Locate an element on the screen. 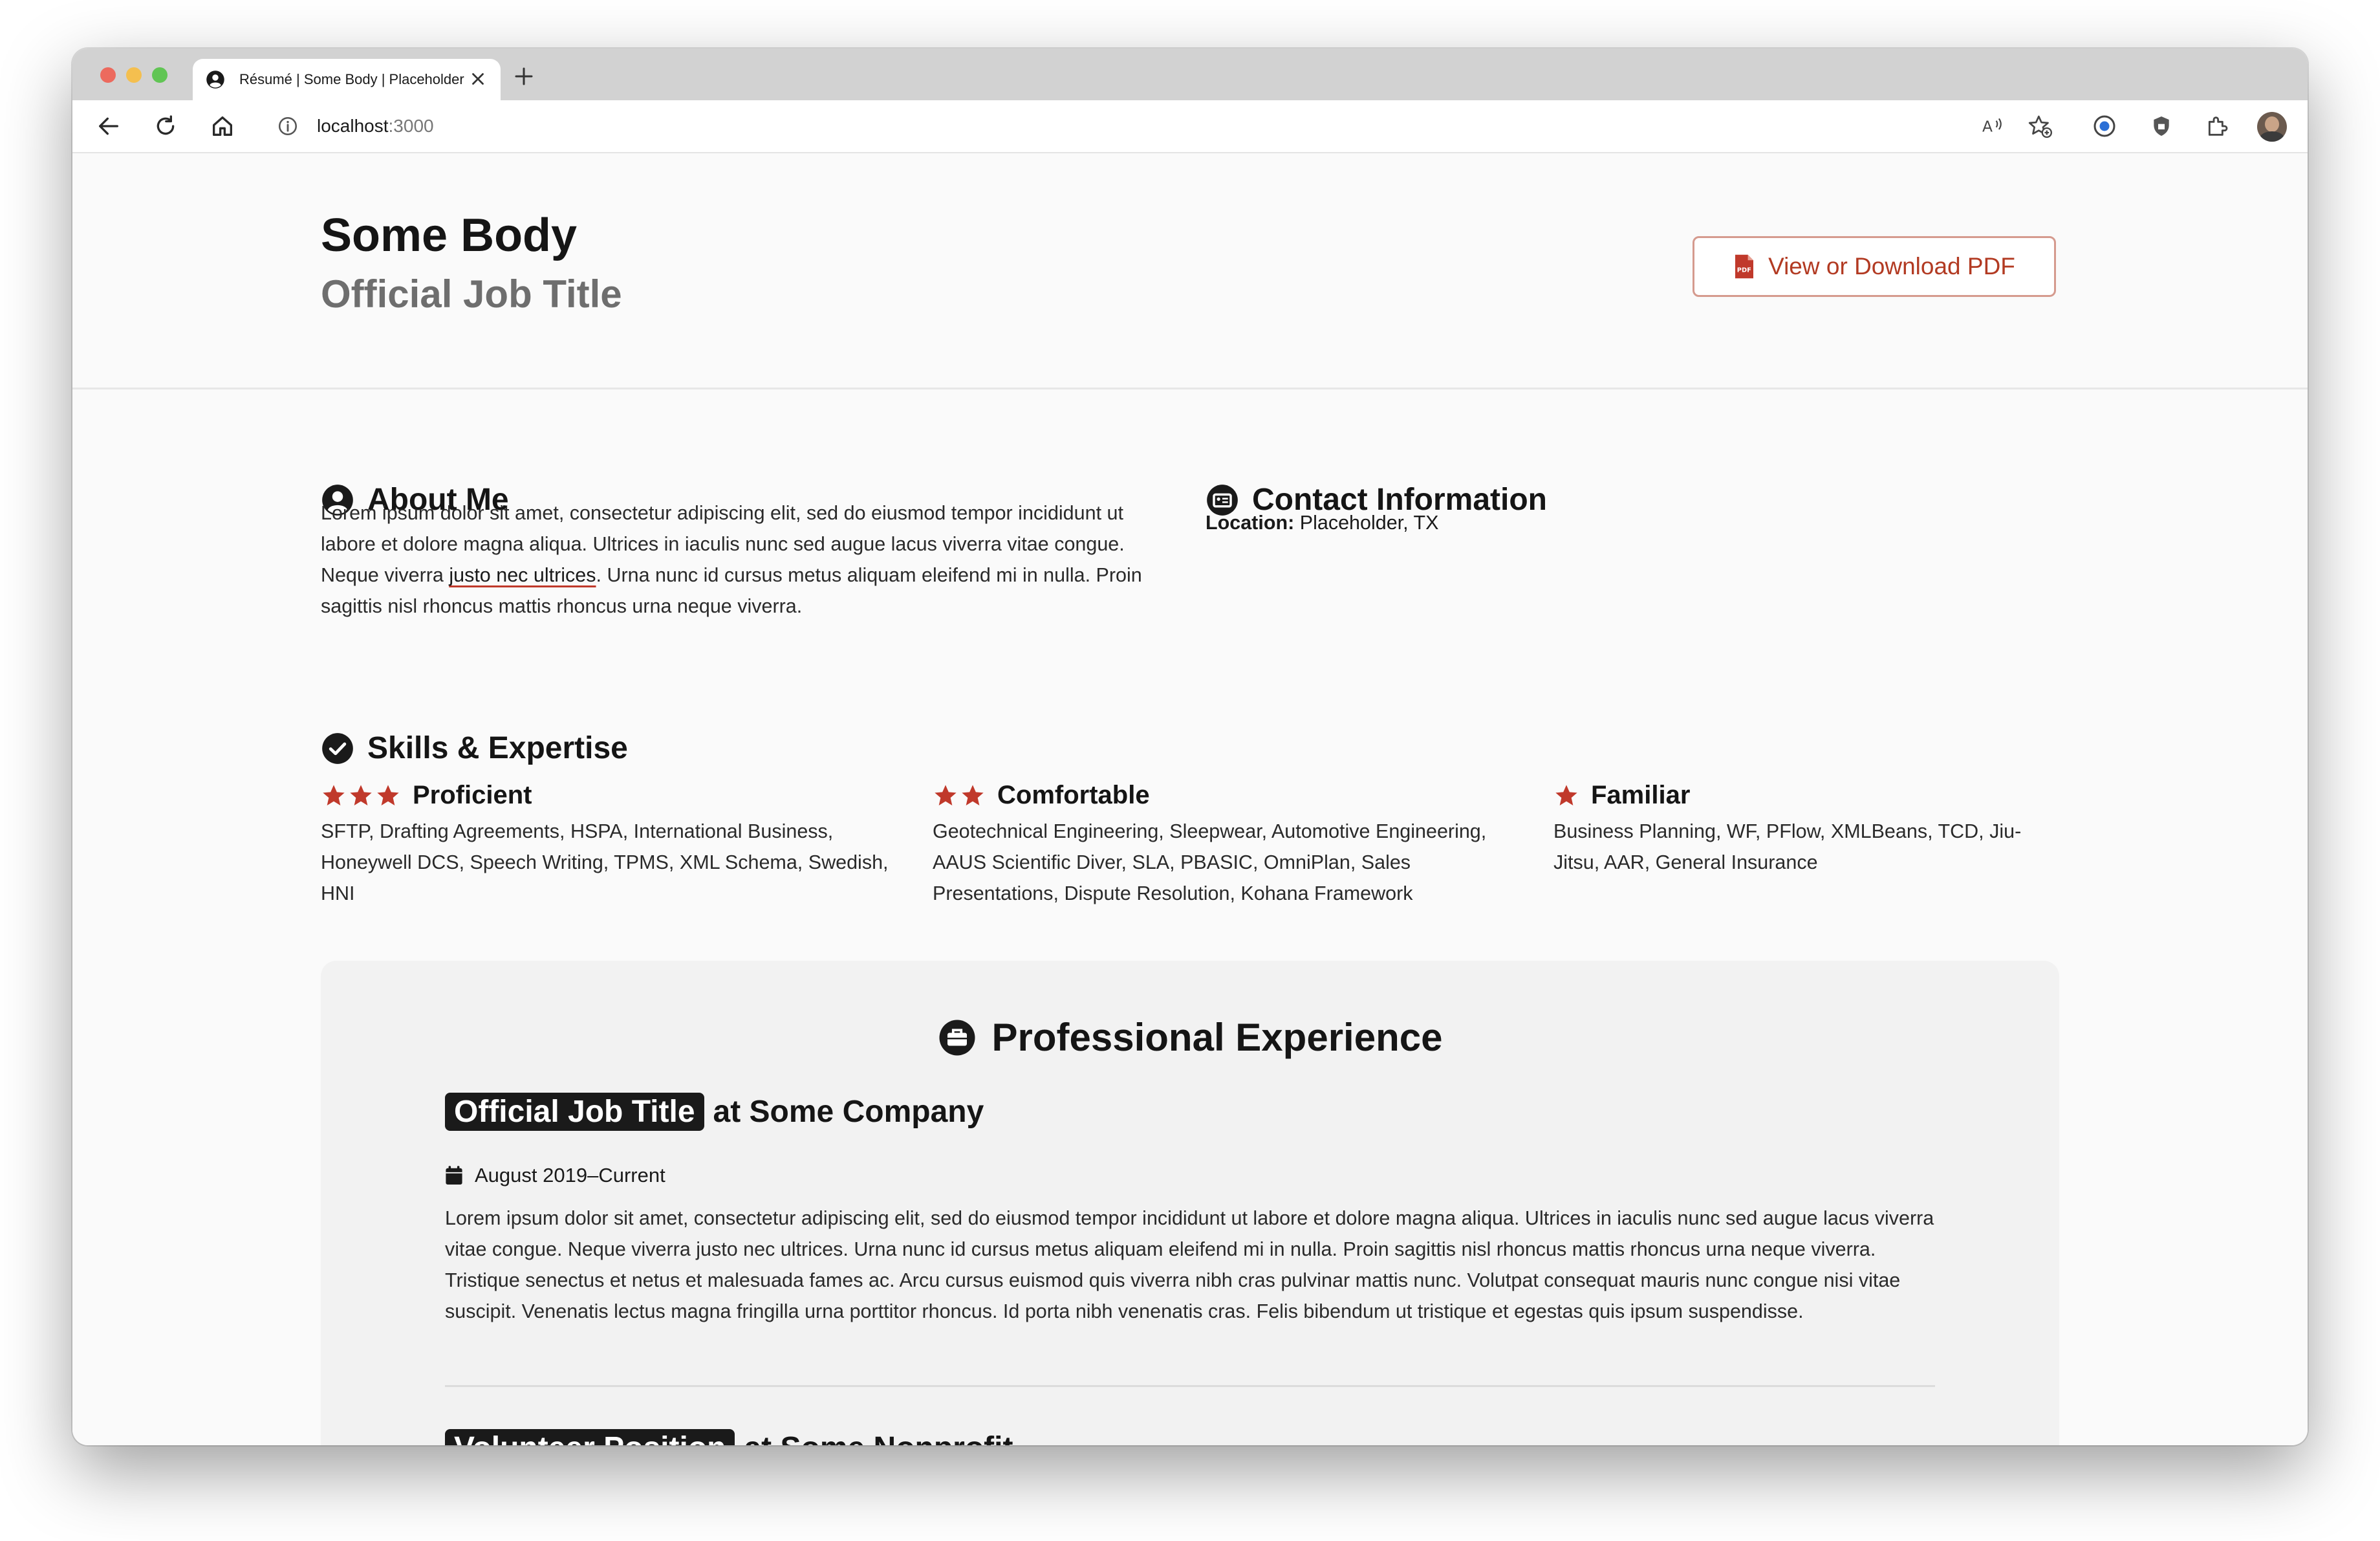 This screenshot has height=1541, width=2380. download-pdf-button: PDF View or Download PDF is located at coordinates (1874, 266).